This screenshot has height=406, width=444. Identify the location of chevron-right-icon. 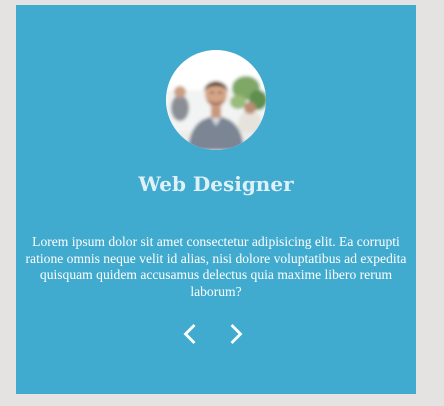
(236, 334).